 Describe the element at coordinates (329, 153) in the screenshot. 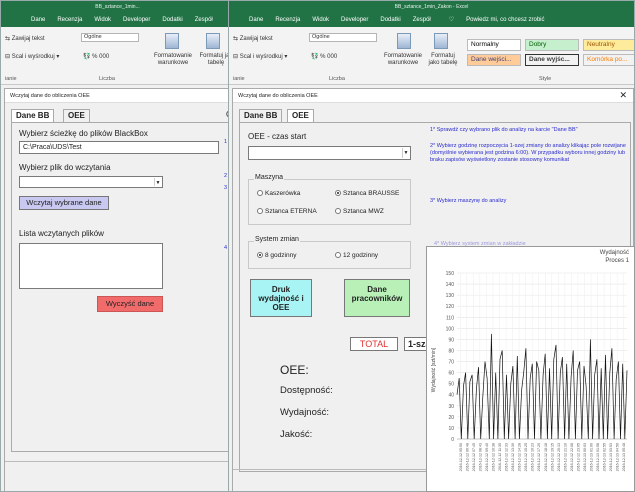

I see `oee-time-dropdown: ▼` at that location.